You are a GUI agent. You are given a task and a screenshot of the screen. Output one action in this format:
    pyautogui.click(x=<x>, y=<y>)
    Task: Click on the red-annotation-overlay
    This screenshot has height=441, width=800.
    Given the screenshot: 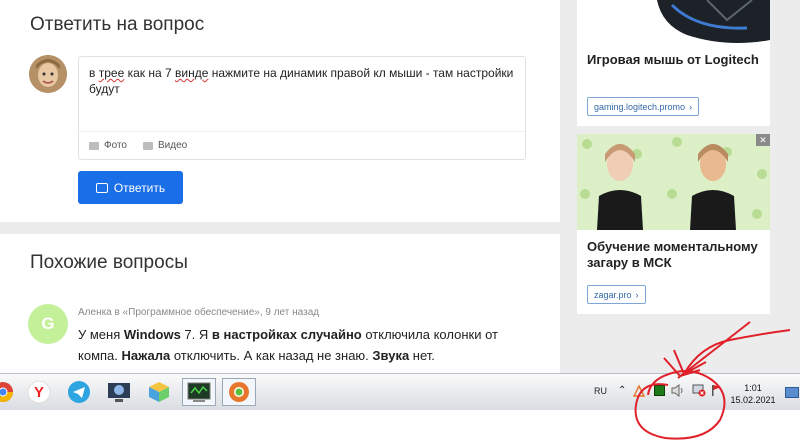 What is the action you would take?
    pyautogui.click(x=712, y=380)
    